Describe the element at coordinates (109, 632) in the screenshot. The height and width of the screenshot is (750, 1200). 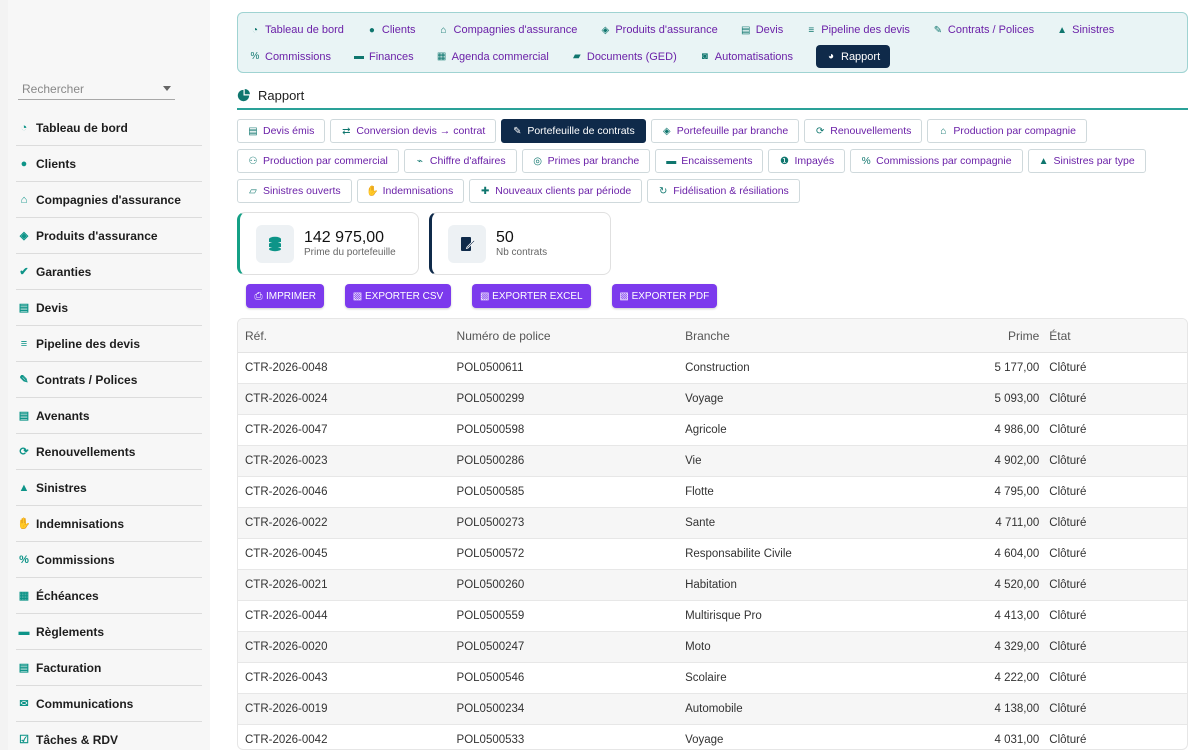
I see `sidebar-item-reglements: ▬ Règlements` at that location.